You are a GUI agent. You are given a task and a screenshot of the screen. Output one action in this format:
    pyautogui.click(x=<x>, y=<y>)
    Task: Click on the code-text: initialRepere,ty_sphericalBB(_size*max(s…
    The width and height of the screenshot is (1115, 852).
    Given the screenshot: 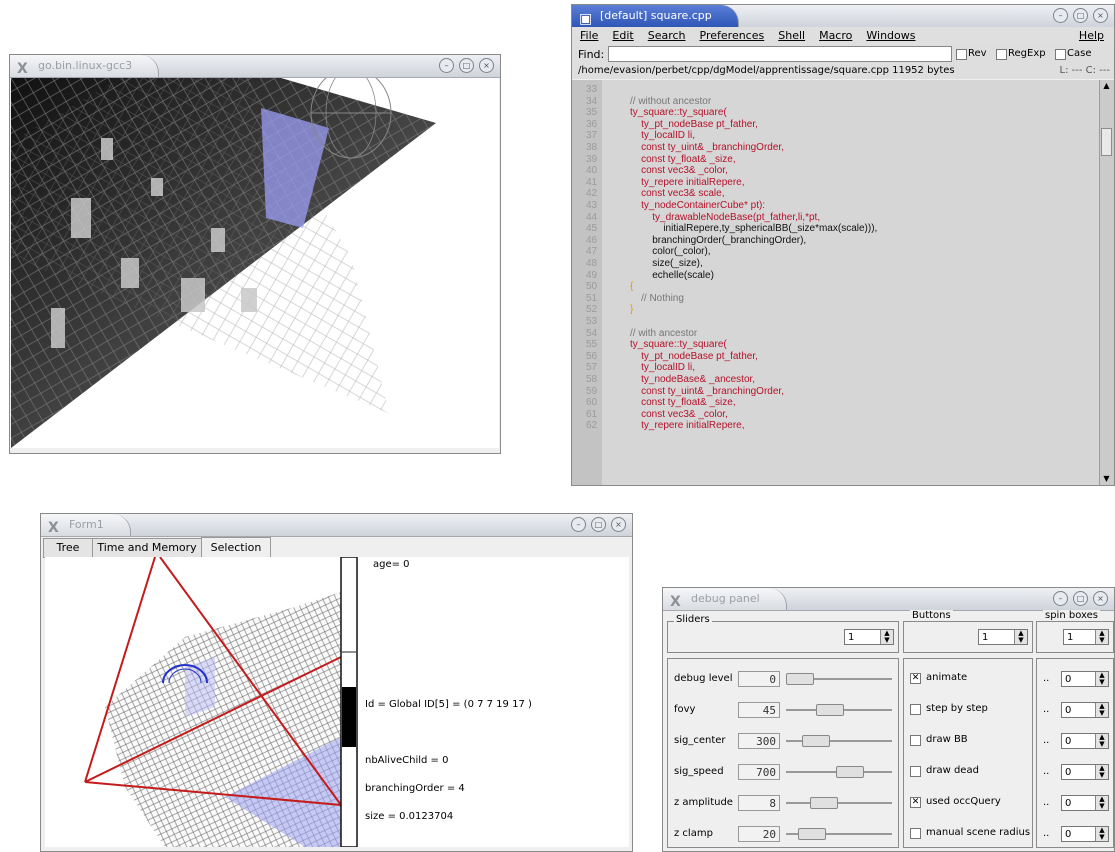 What is the action you would take?
    pyautogui.click(x=754, y=229)
    